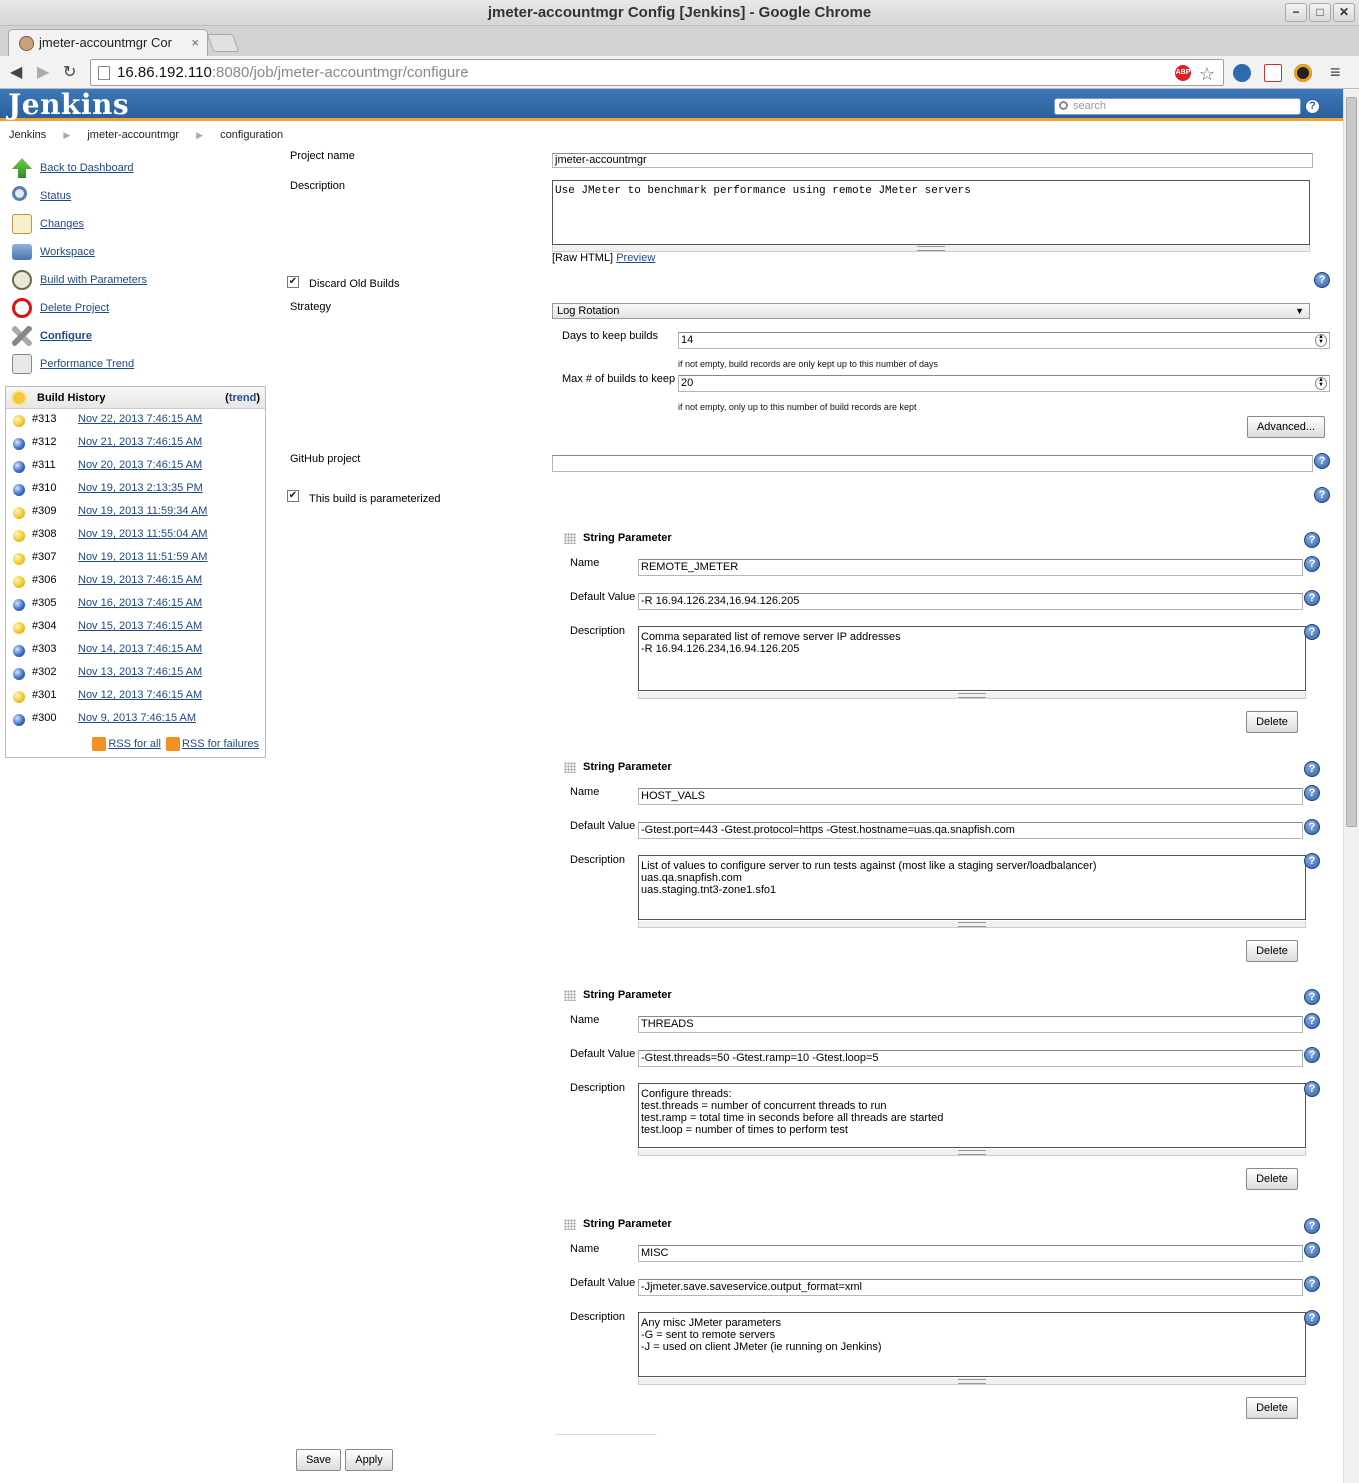 The image size is (1359, 1483). What do you see at coordinates (1351, 462) in the screenshot?
I see `scrollbar-thumb` at bounding box center [1351, 462].